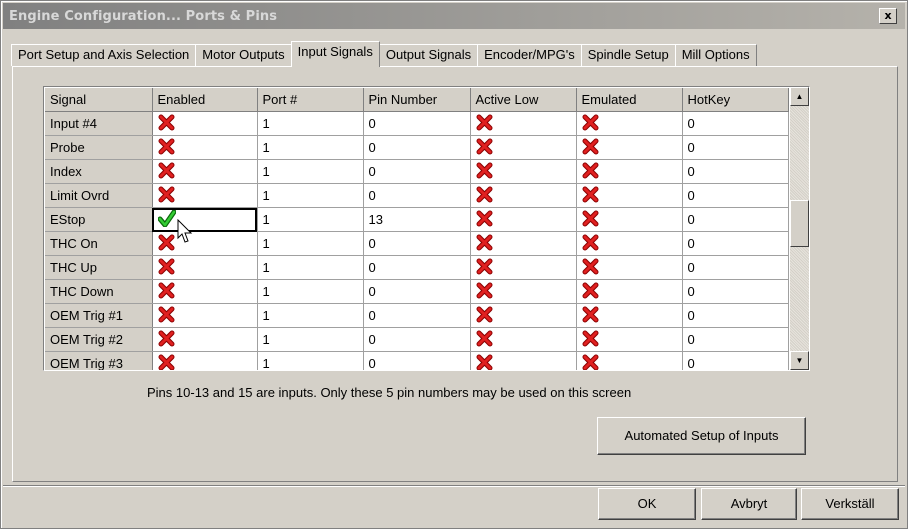  I want to click on table-row: Probe 1 0 0, so click(417, 147).